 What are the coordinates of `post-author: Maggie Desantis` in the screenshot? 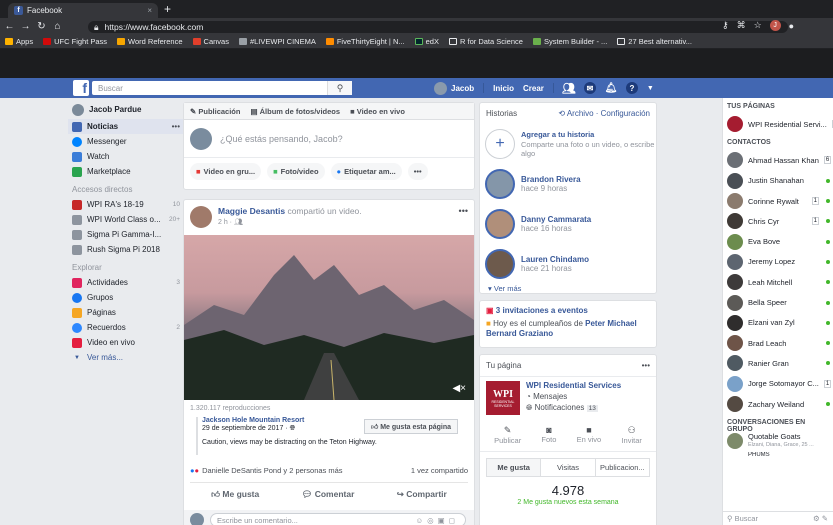 It's located at (251, 211).